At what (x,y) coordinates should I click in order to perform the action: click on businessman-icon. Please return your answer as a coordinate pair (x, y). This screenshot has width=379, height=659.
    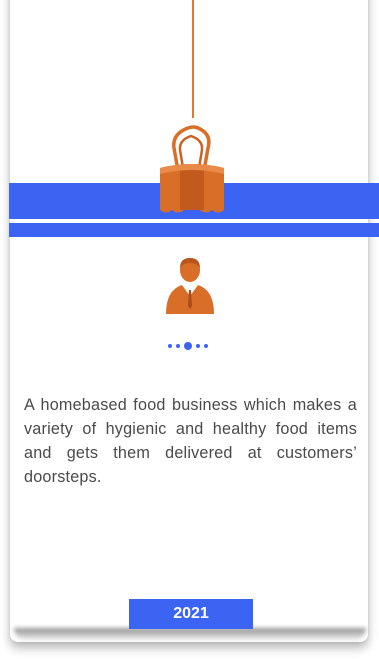
    Looking at the image, I should click on (190, 286).